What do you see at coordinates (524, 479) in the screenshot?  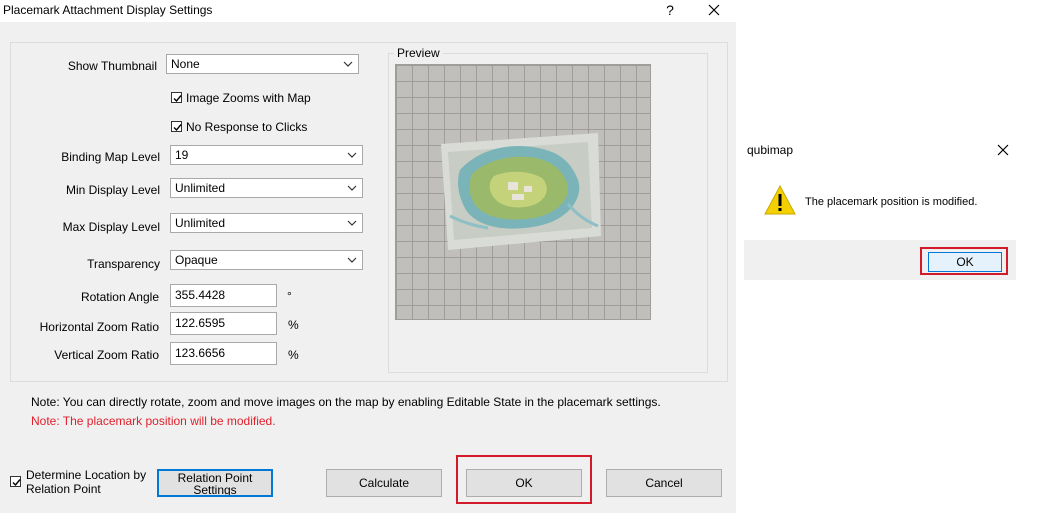 I see `ok-highlight-box` at bounding box center [524, 479].